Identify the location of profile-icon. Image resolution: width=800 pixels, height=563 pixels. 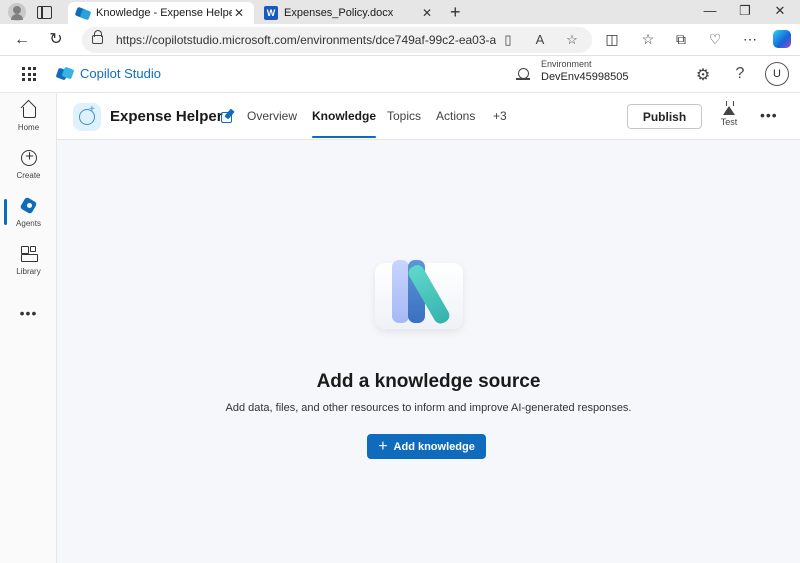
(17, 12).